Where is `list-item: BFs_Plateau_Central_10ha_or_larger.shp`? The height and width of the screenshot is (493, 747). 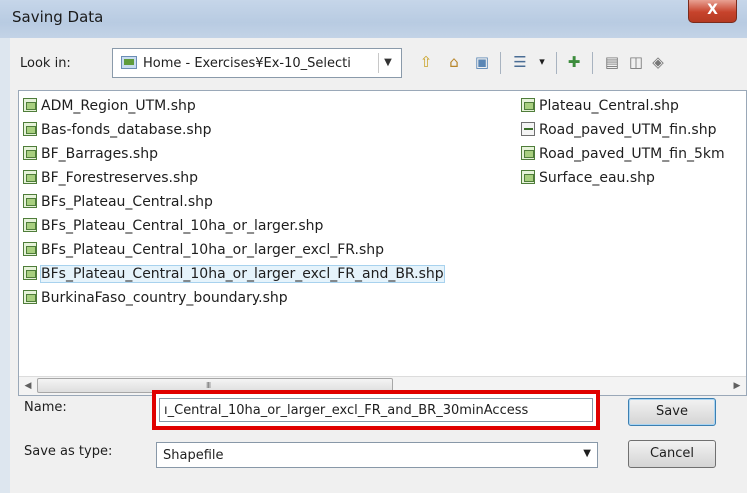
list-item: BFs_Plateau_Central_10ha_or_larger.shp is located at coordinates (173, 226).